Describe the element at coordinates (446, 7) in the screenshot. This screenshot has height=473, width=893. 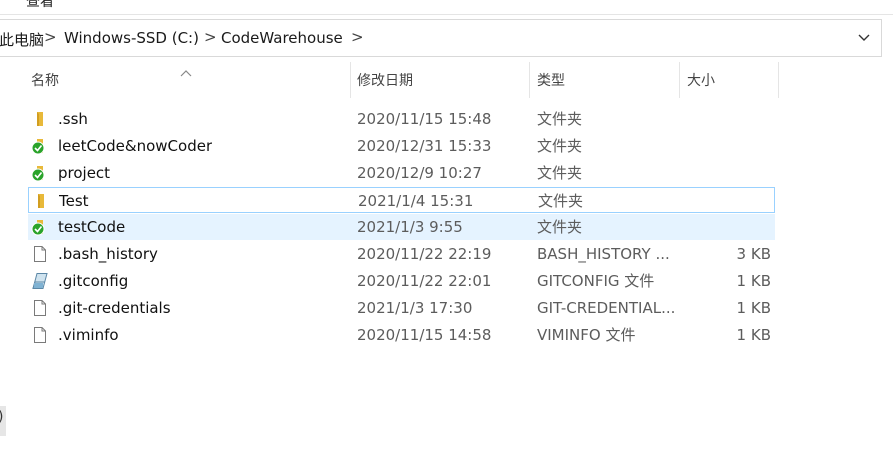
I see `ribbon-strip: 查看` at that location.